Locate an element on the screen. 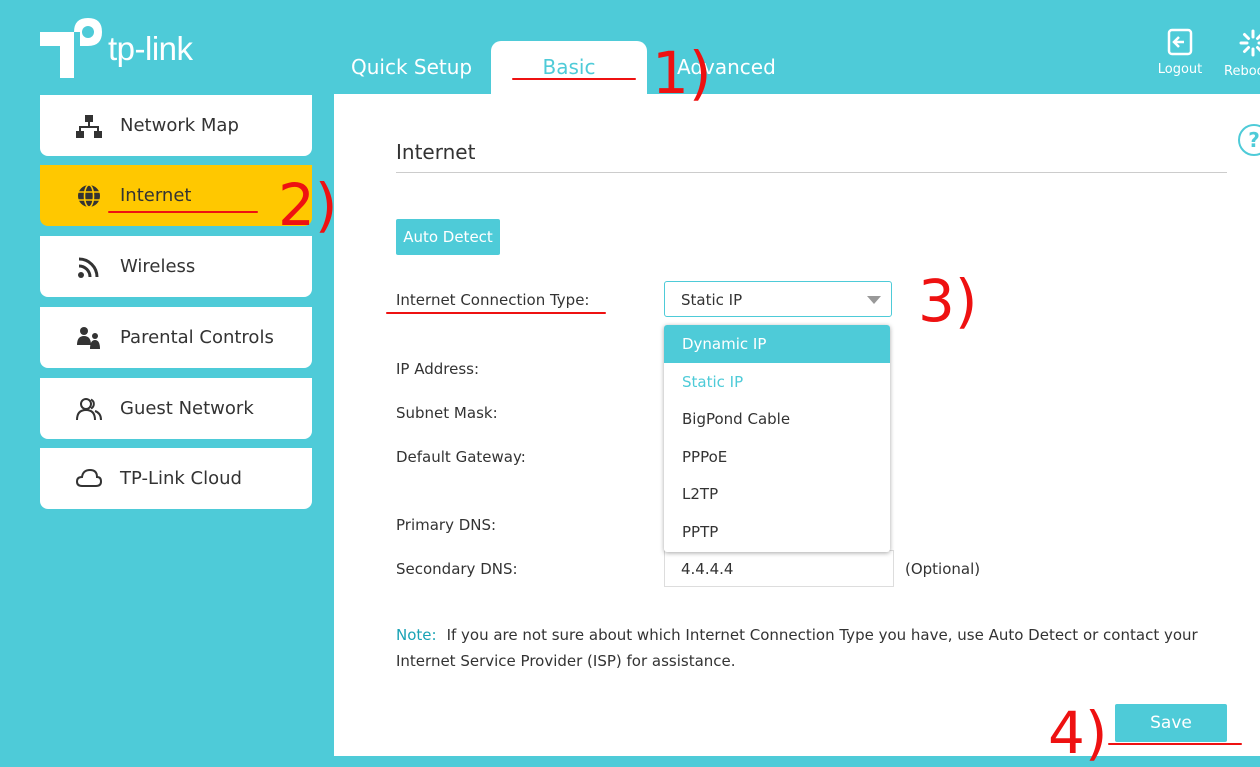  help-icon: ? is located at coordinates (1249, 140).